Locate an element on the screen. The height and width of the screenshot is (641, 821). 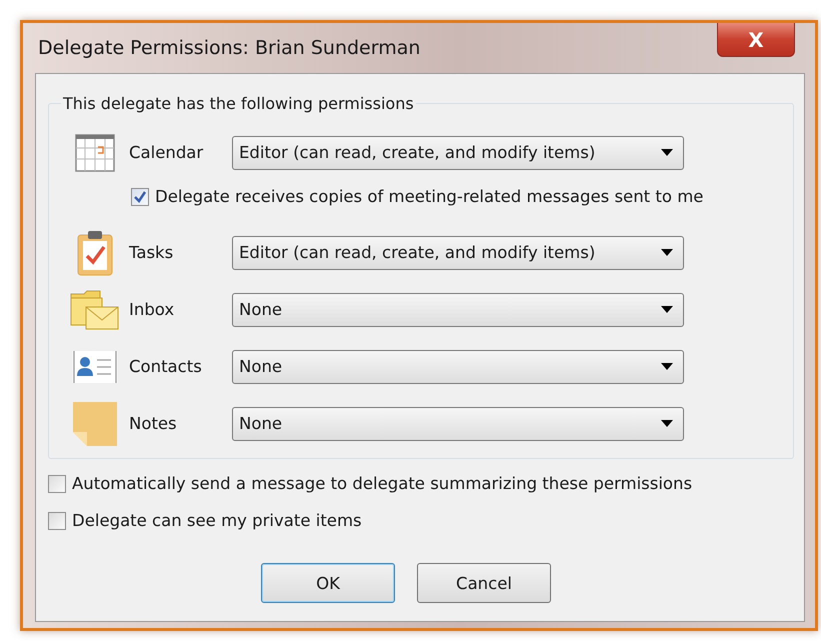
permission-label: Notes is located at coordinates (153, 423).